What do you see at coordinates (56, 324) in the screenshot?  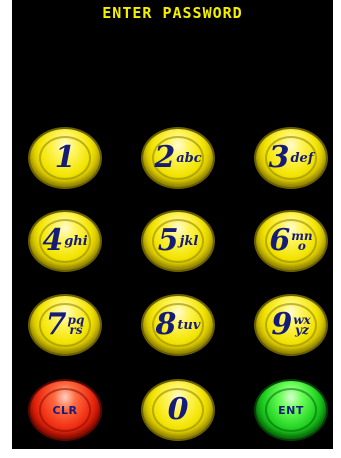 I see `key-digit: 7` at bounding box center [56, 324].